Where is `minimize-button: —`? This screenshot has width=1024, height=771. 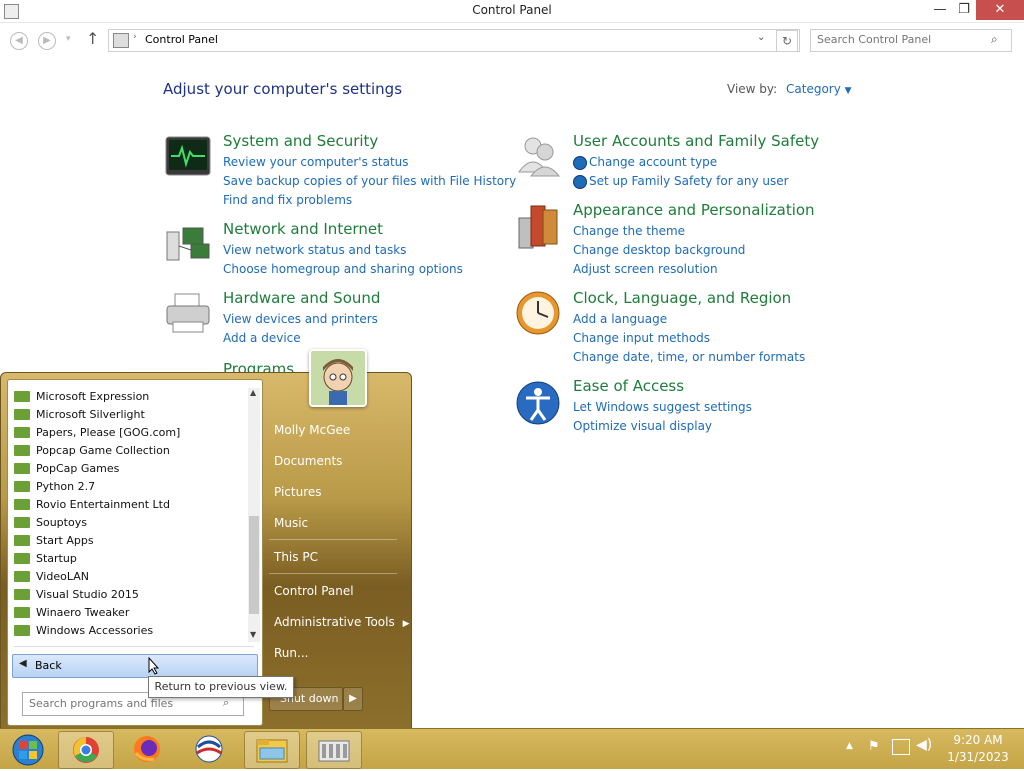
minimize-button: — is located at coordinates (940, 10).